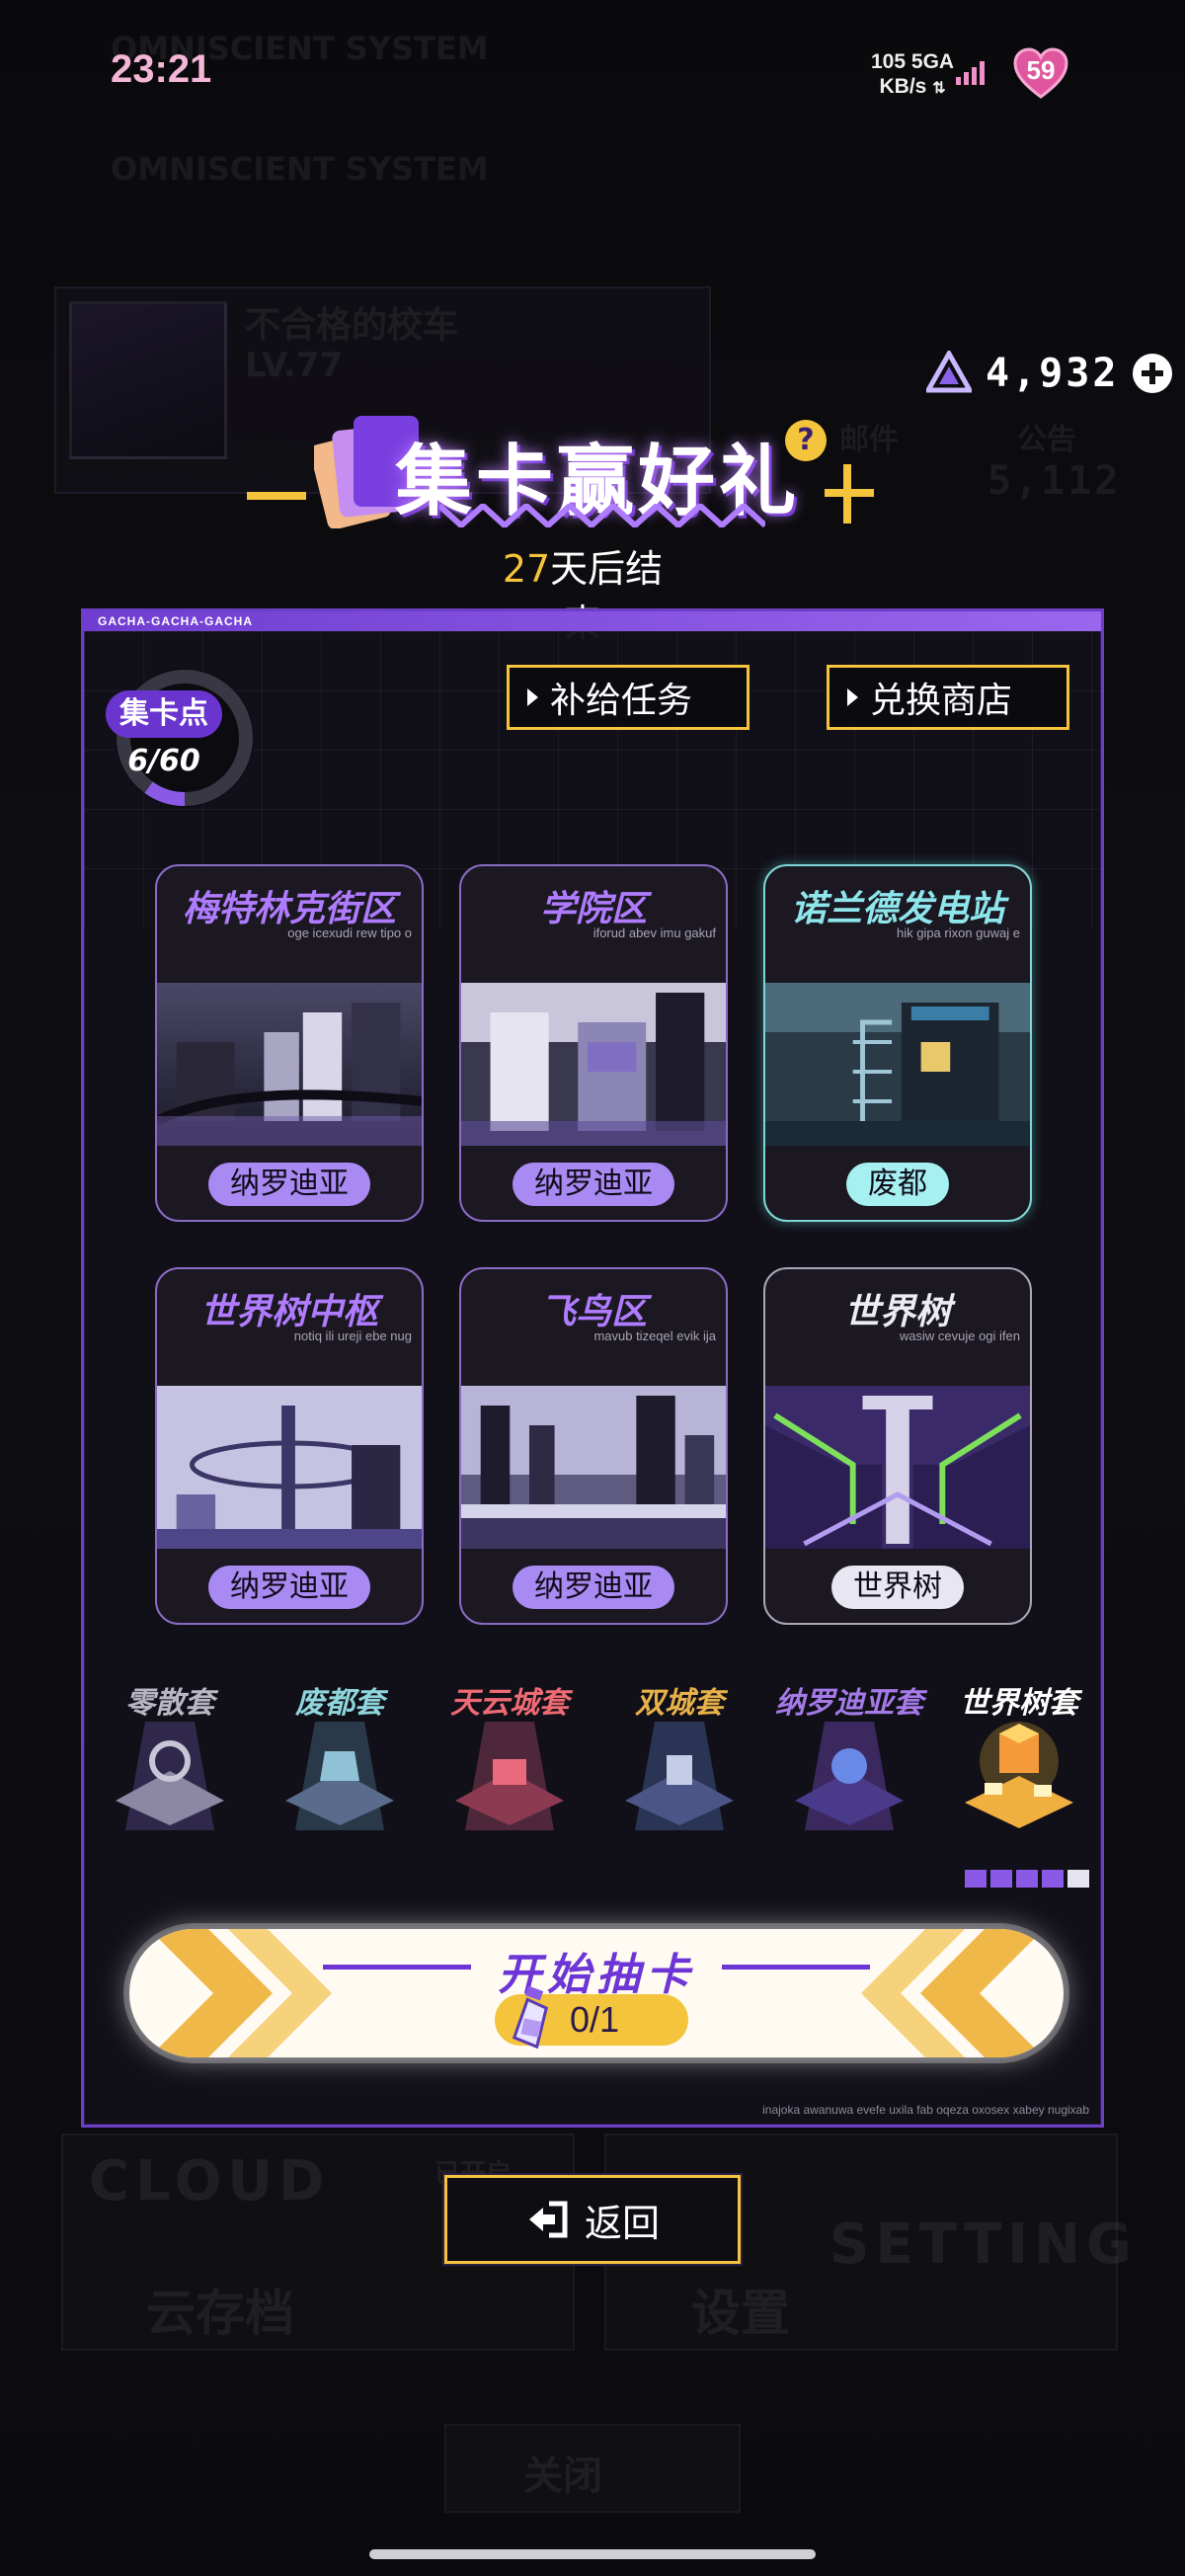 This screenshot has height=2576, width=1185. I want to click on points-value: 6/60, so click(164, 761).